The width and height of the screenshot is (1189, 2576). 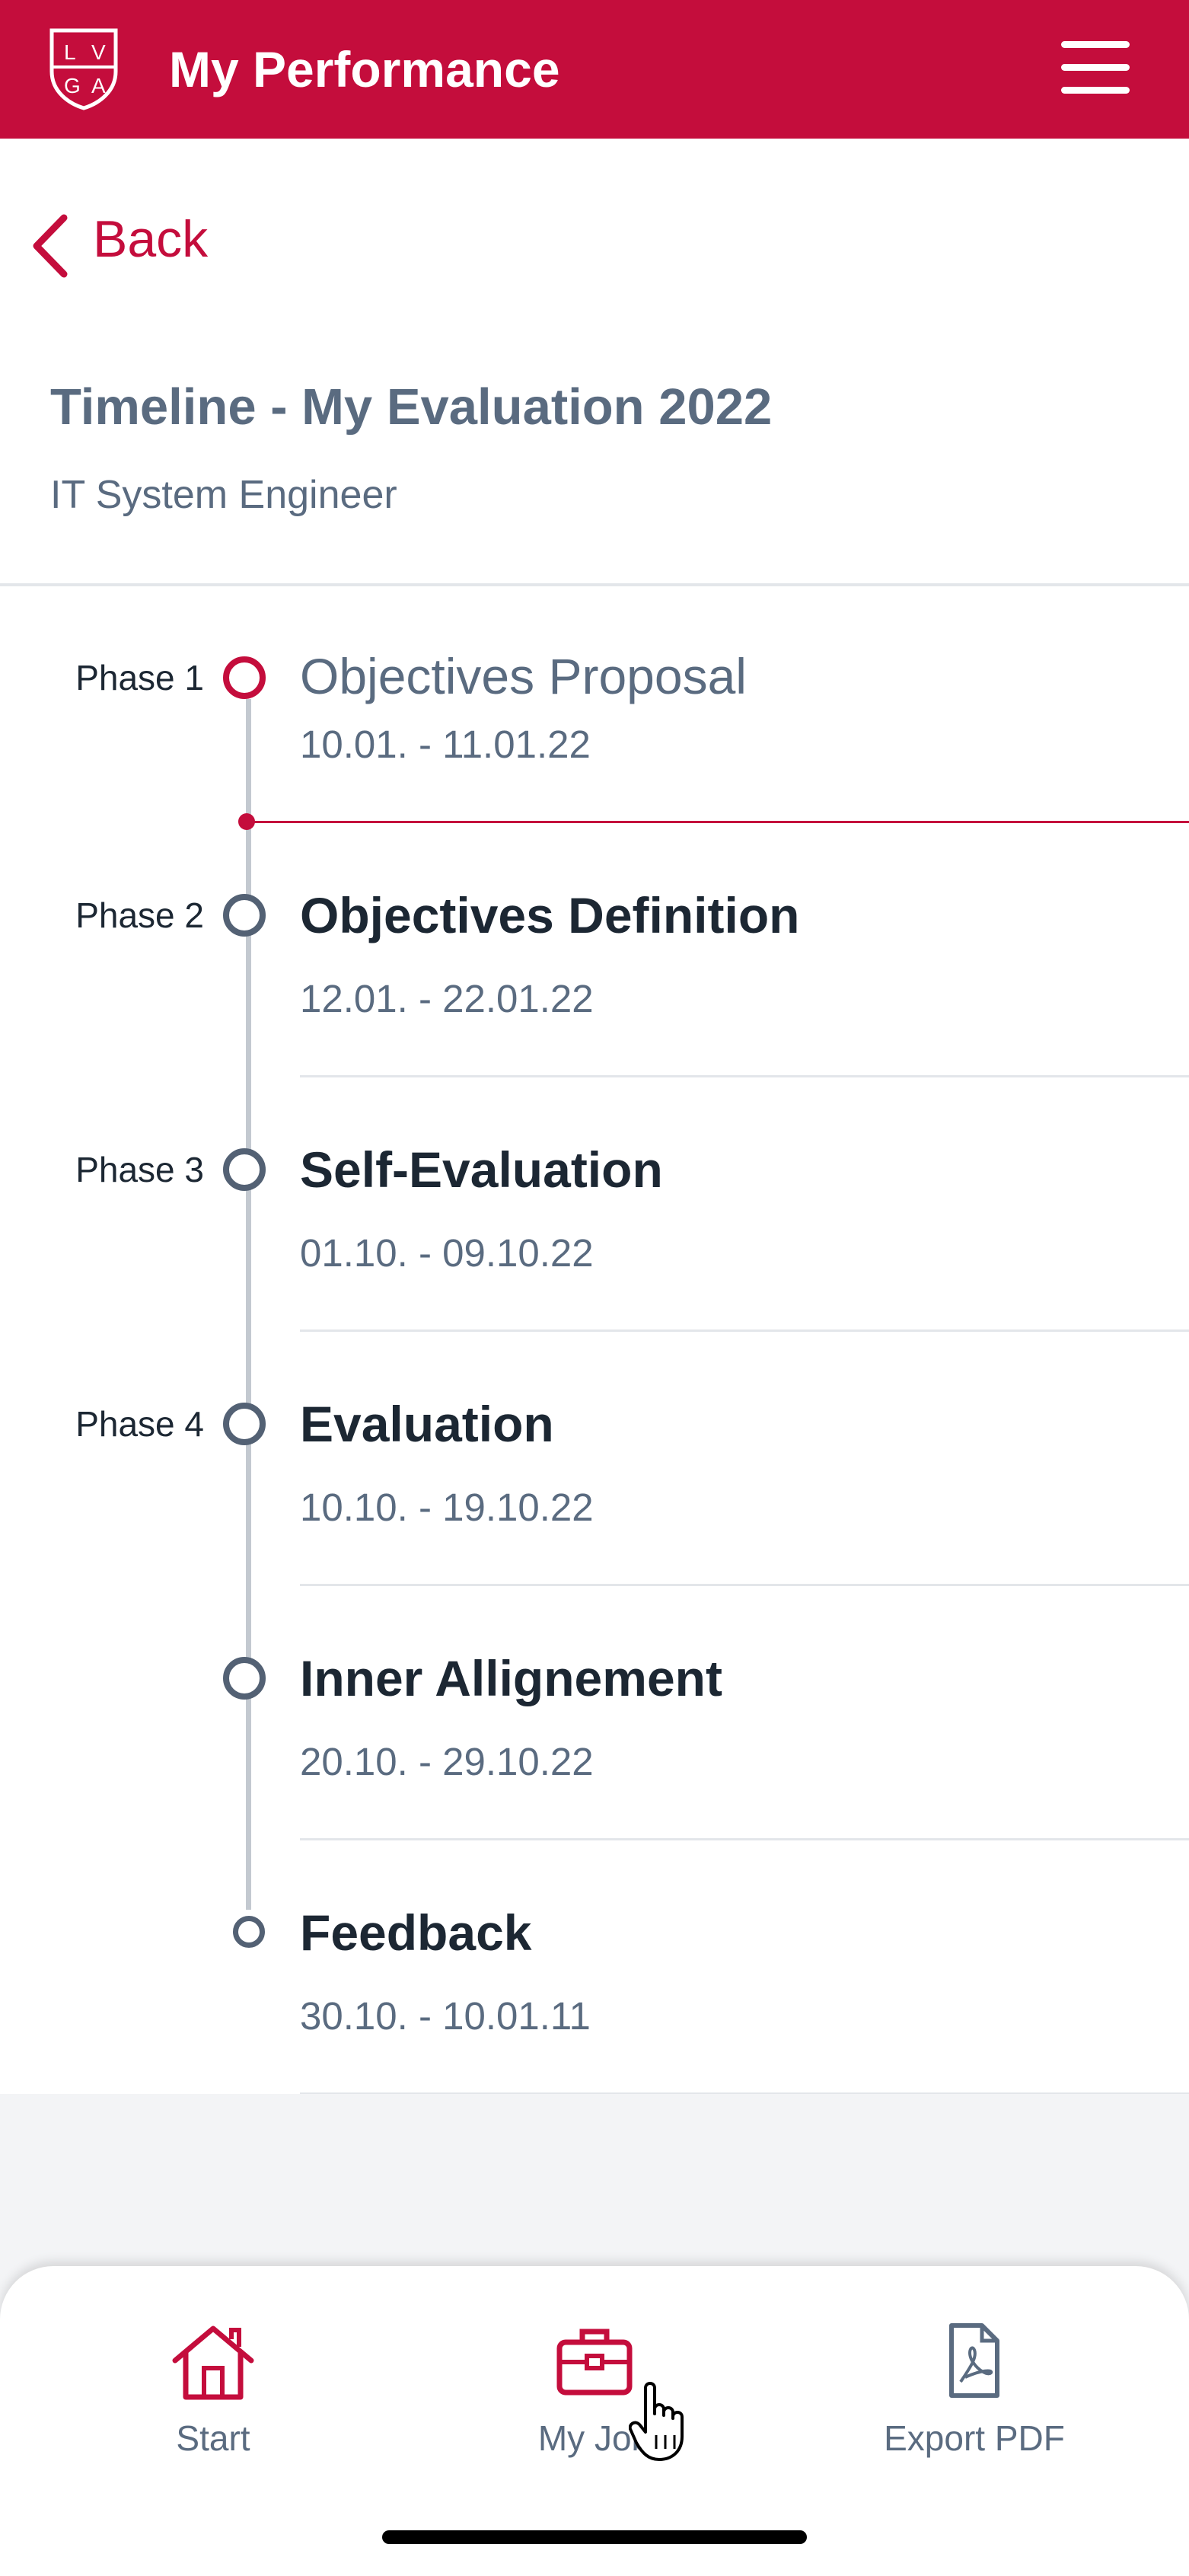 What do you see at coordinates (151, 239) in the screenshot?
I see `back-label: Back` at bounding box center [151, 239].